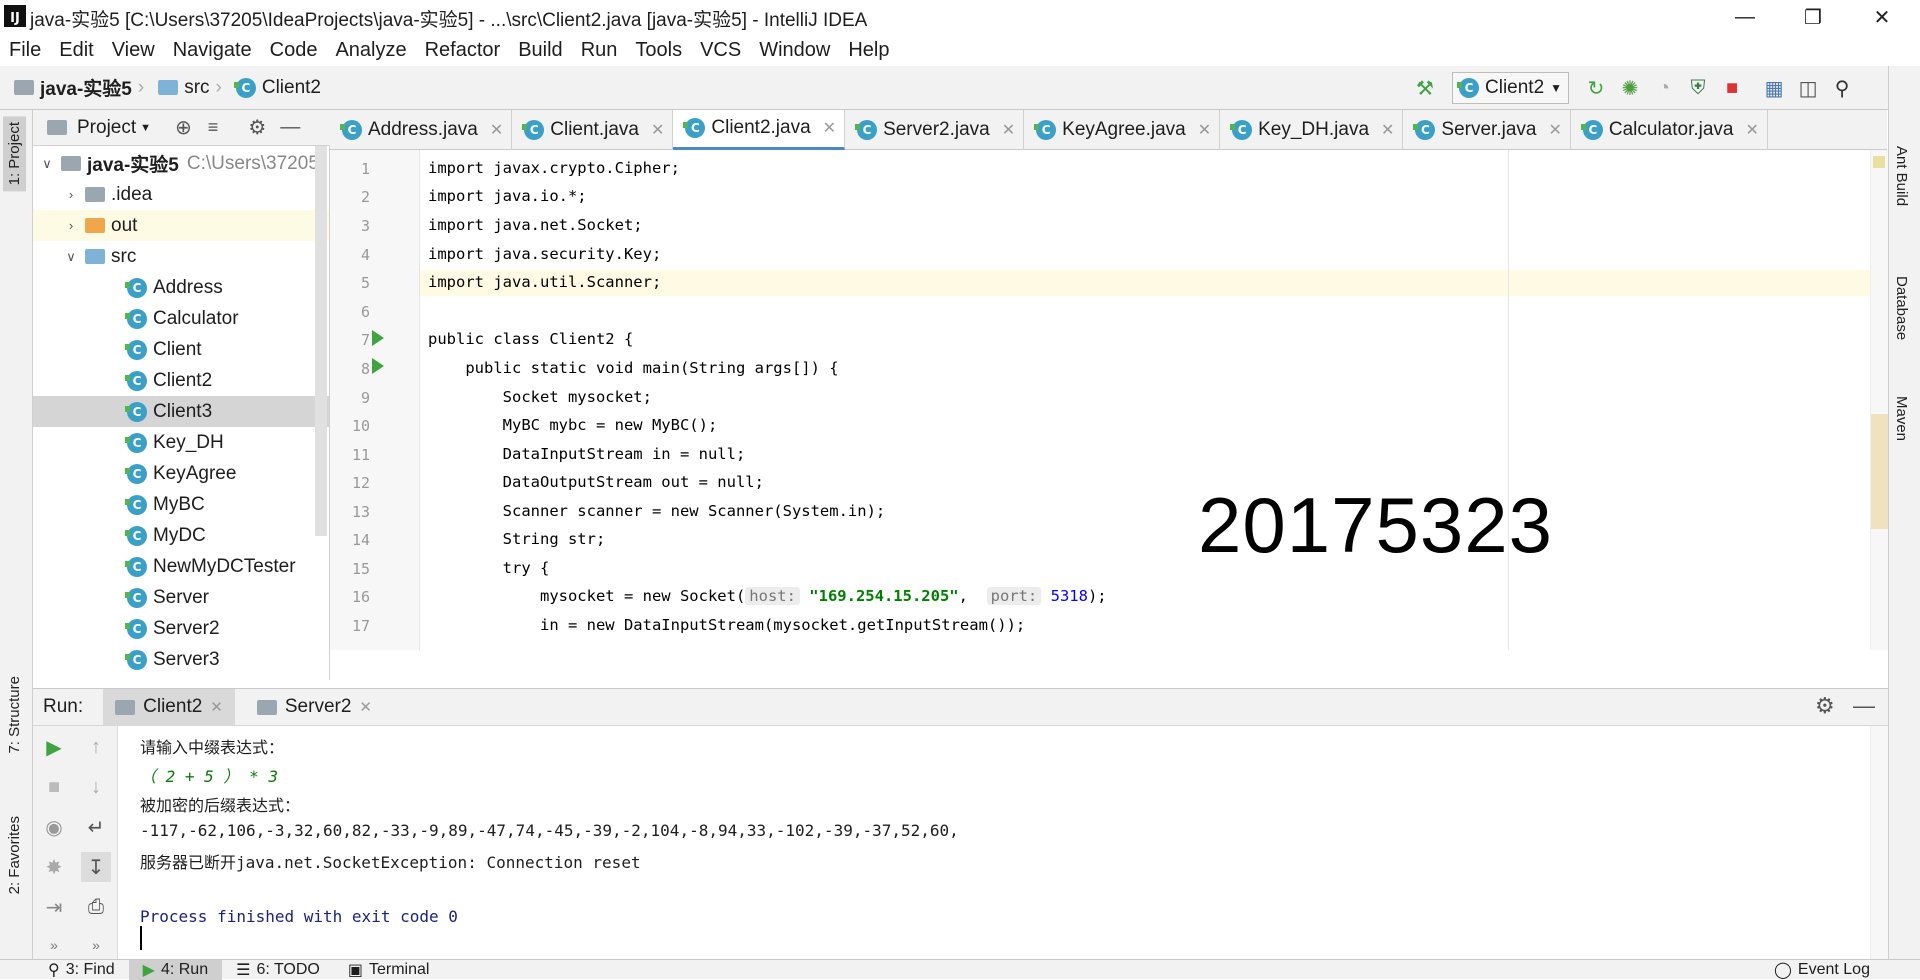 This screenshot has width=1920, height=980. What do you see at coordinates (54, 747) in the screenshot?
I see `rerun-icon: ▶` at bounding box center [54, 747].